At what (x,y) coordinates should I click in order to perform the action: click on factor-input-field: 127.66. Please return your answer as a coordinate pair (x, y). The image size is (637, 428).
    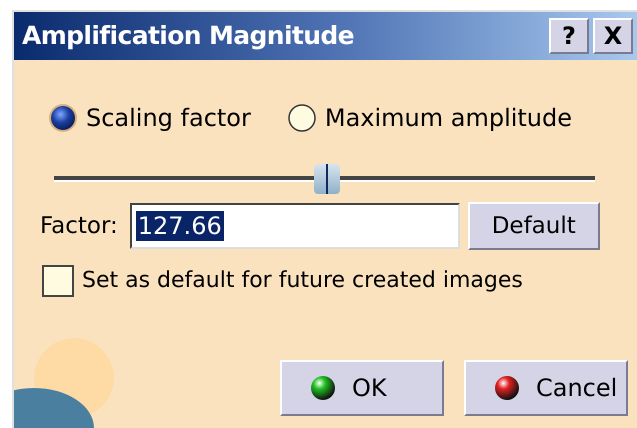
    Looking at the image, I should click on (295, 226).